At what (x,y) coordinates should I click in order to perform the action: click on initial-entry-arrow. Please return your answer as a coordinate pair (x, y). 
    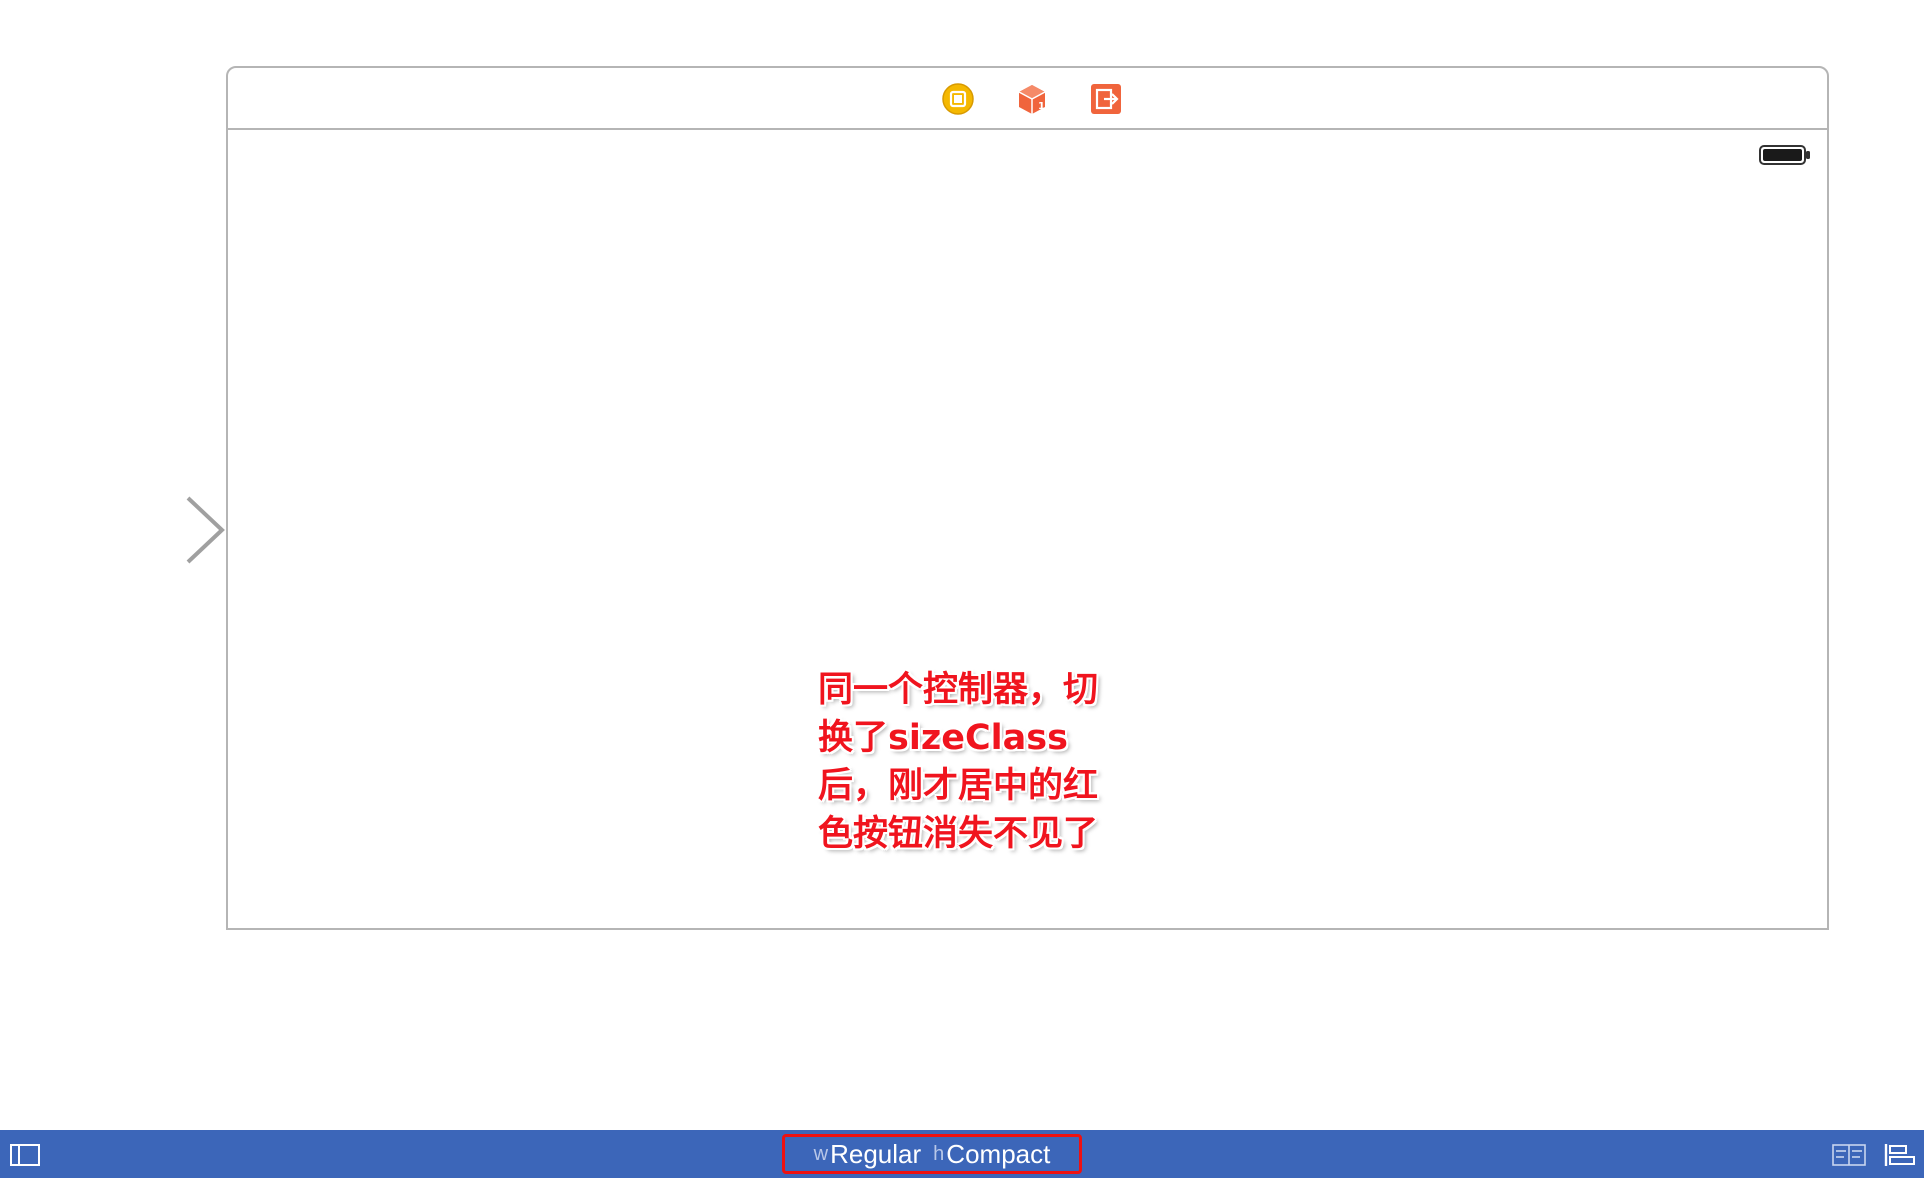
    Looking at the image, I should click on (130, 530).